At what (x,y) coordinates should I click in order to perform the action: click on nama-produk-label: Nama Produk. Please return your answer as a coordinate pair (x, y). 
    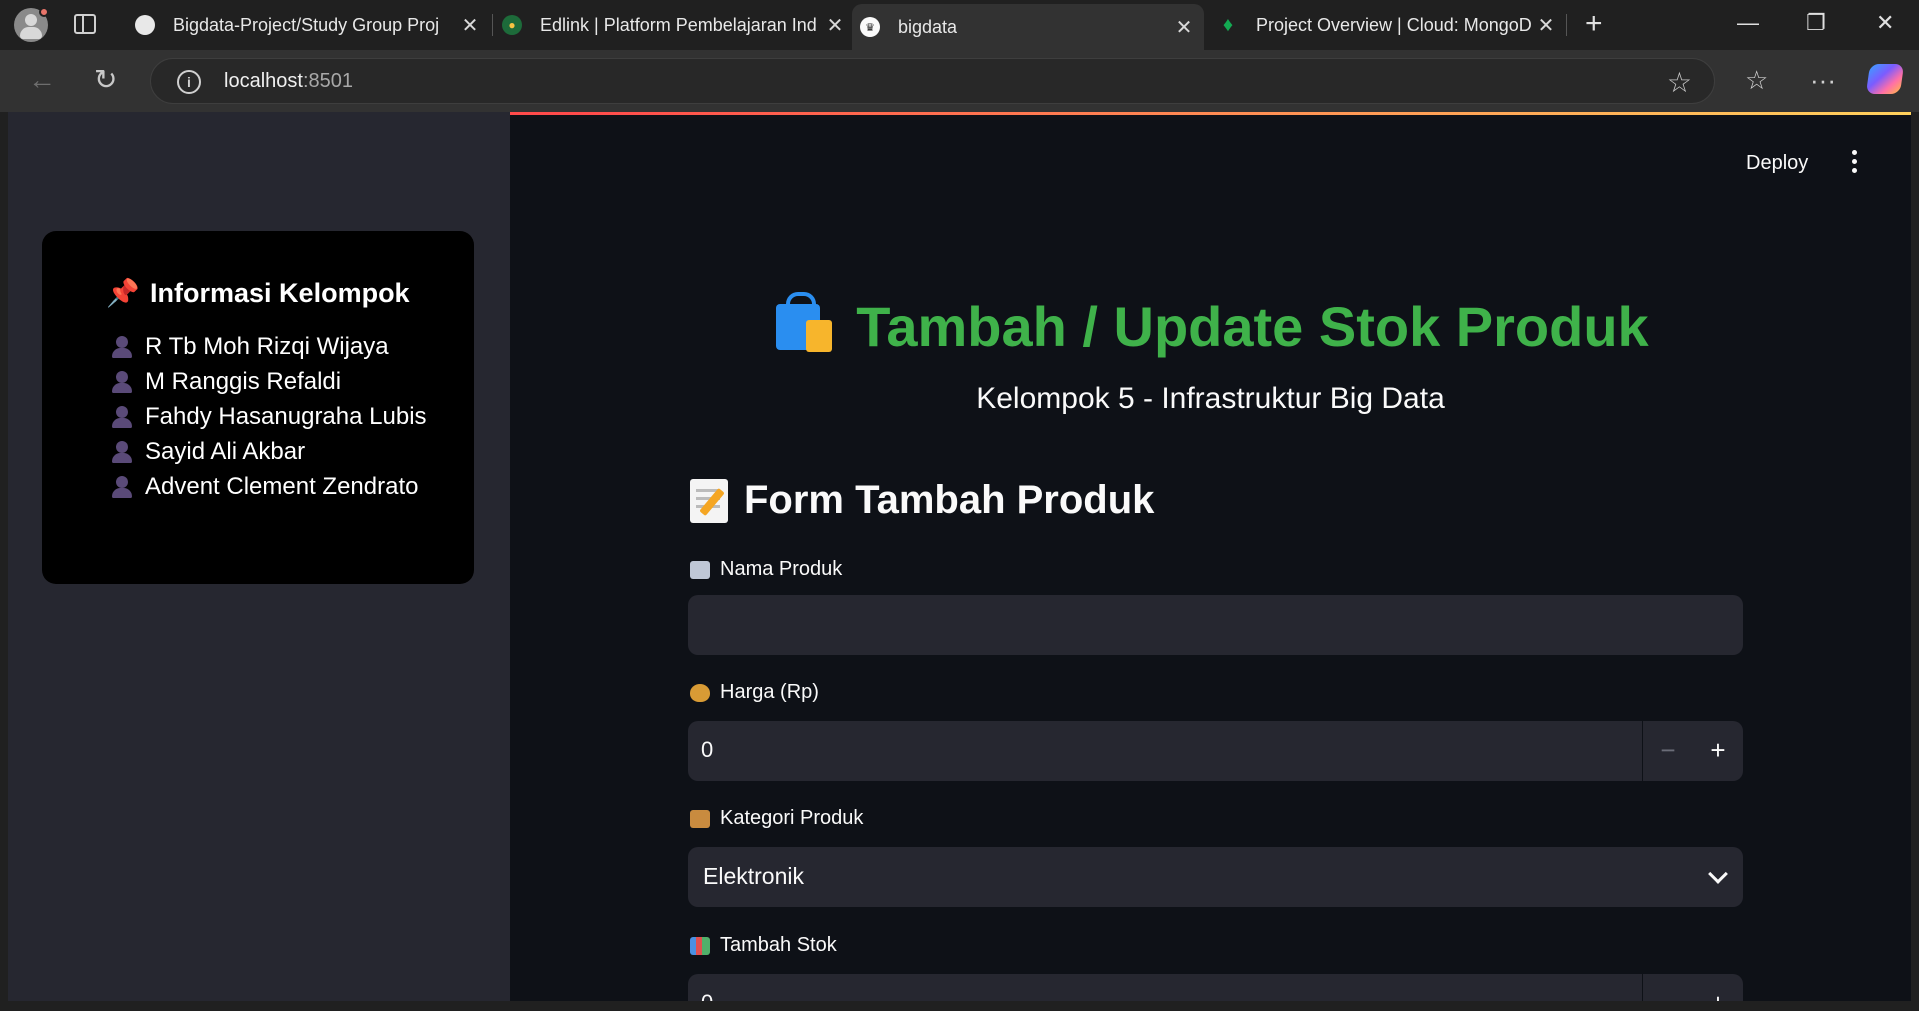
    Looking at the image, I should click on (766, 569).